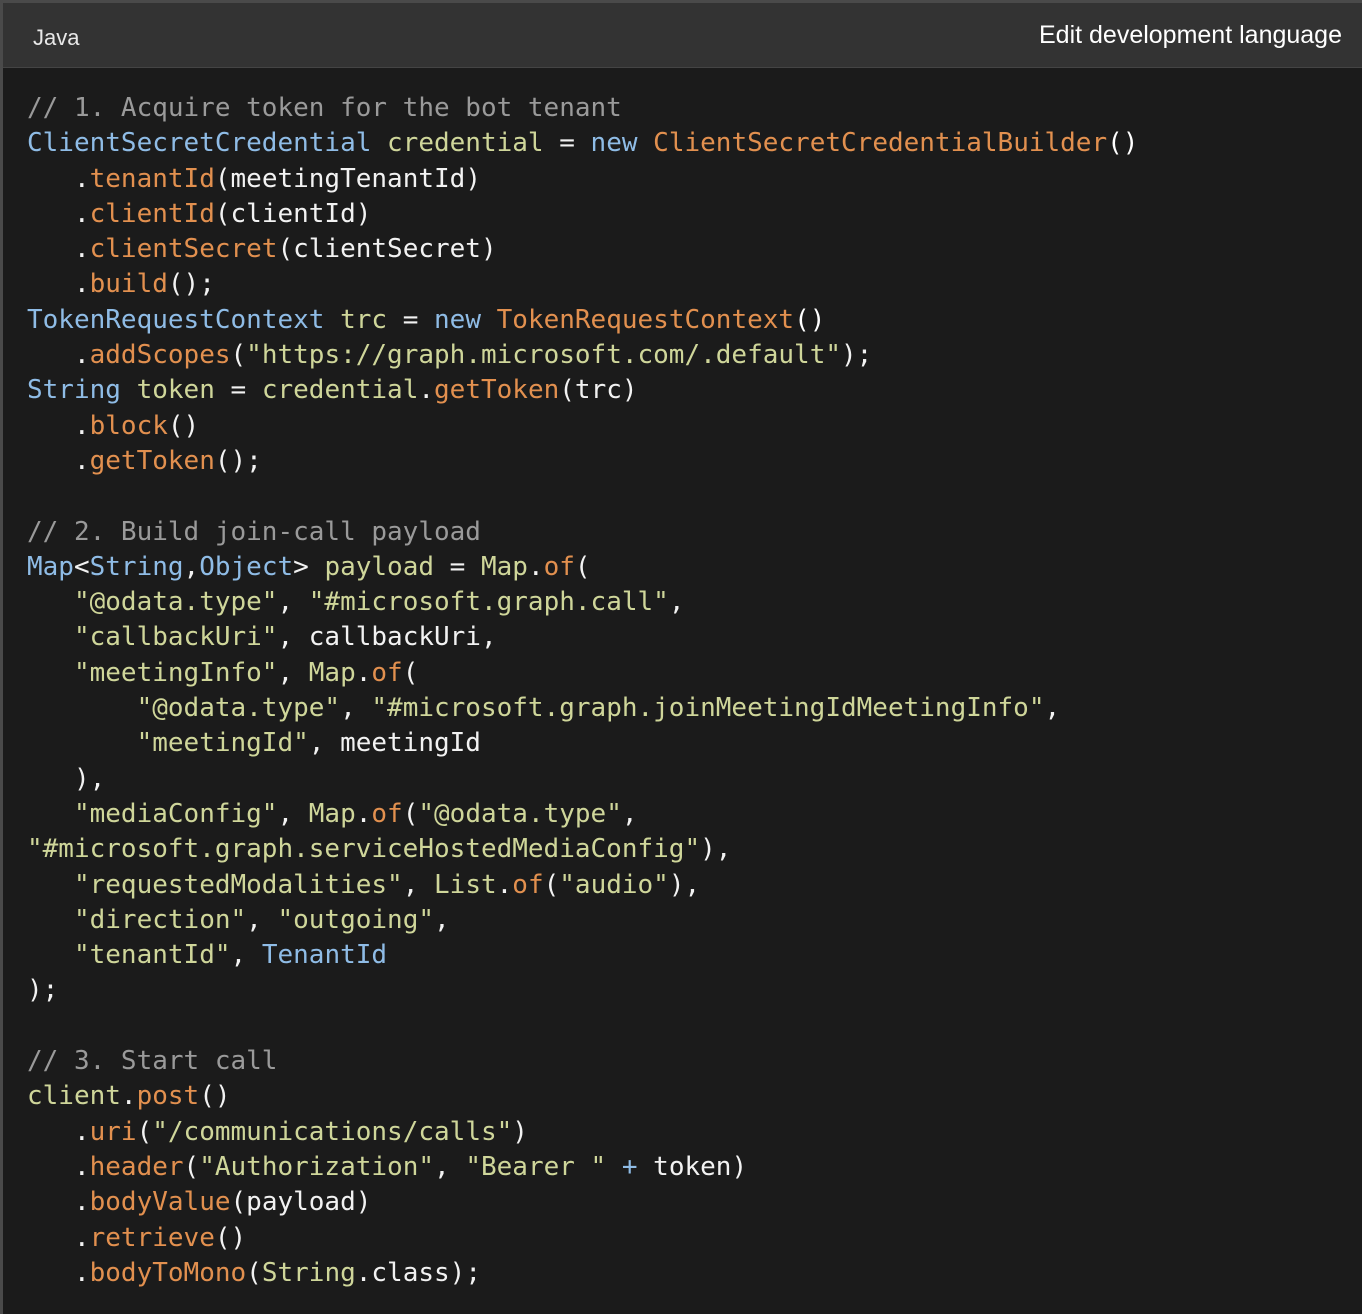  What do you see at coordinates (694, 532) in the screenshot?
I see `code-line: // 2. Build join-call payload` at bounding box center [694, 532].